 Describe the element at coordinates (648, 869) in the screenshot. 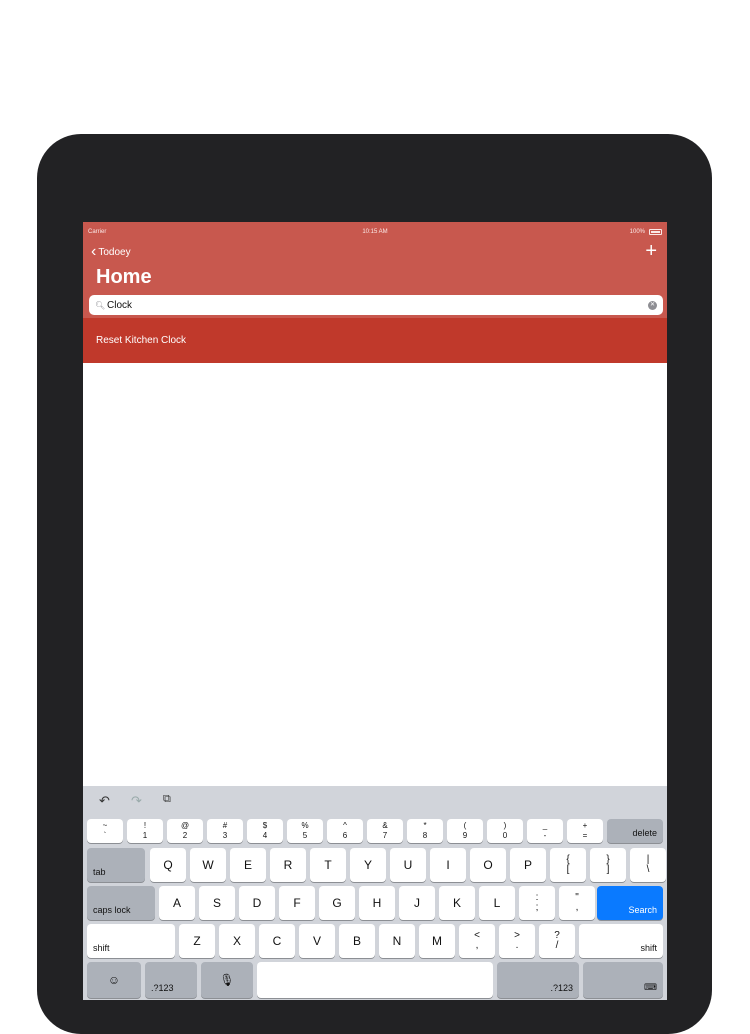

I see `key-bottom-label: \` at that location.